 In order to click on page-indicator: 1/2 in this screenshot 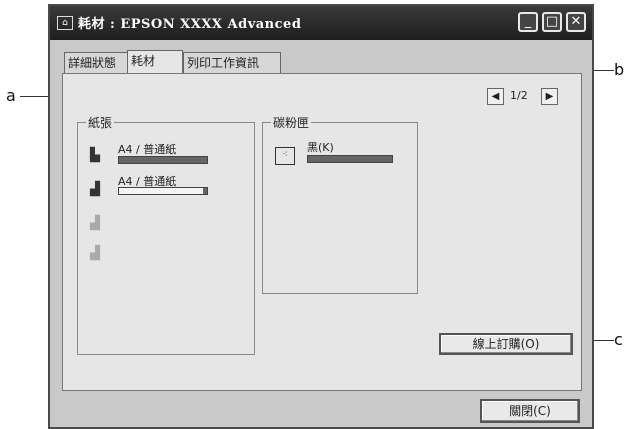, I will do `click(519, 95)`.